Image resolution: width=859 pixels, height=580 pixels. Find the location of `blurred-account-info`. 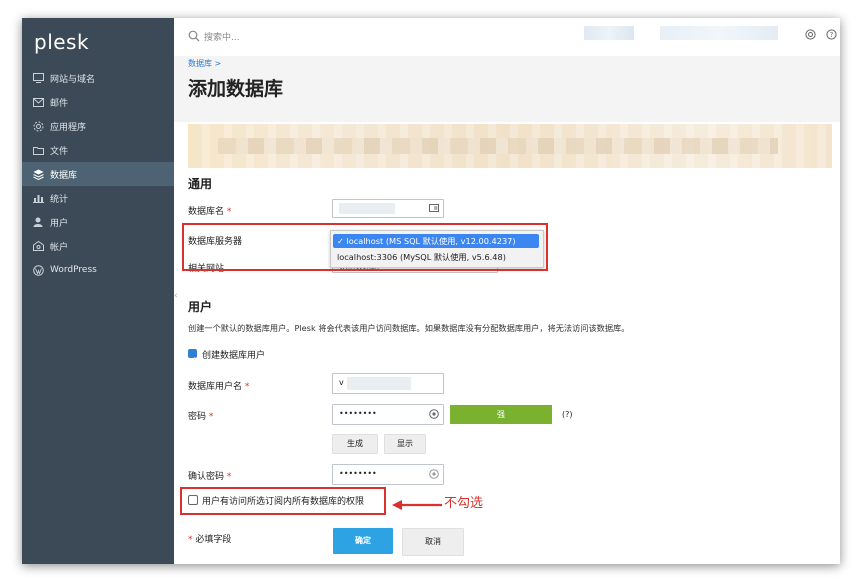

blurred-account-info is located at coordinates (609, 33).